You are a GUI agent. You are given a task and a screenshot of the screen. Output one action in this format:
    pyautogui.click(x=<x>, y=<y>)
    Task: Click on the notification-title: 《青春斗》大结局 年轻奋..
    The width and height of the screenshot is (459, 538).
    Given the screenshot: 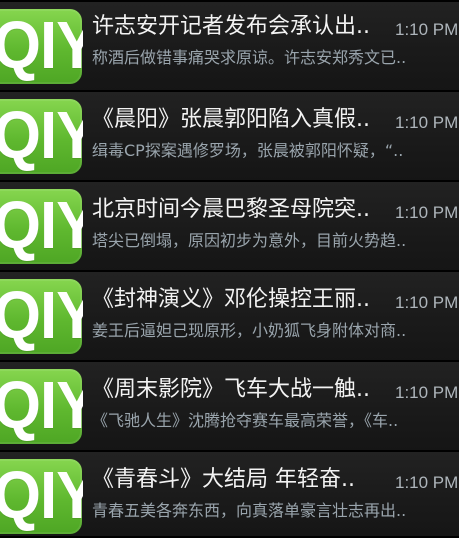 What is the action you would take?
    pyautogui.click(x=223, y=479)
    